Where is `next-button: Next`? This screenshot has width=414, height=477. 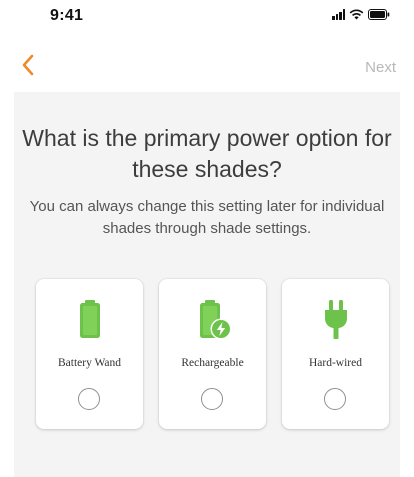
next-button: Next is located at coordinates (380, 67).